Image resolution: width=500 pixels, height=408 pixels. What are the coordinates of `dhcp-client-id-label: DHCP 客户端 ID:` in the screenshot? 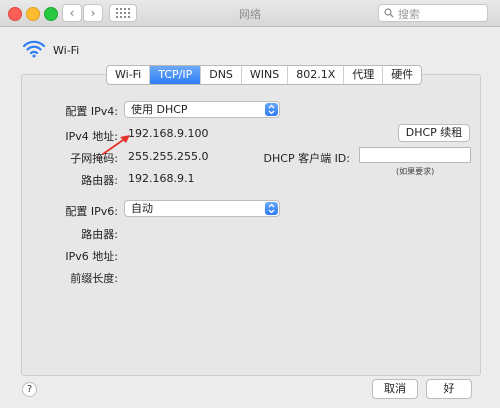 It's located at (306, 158).